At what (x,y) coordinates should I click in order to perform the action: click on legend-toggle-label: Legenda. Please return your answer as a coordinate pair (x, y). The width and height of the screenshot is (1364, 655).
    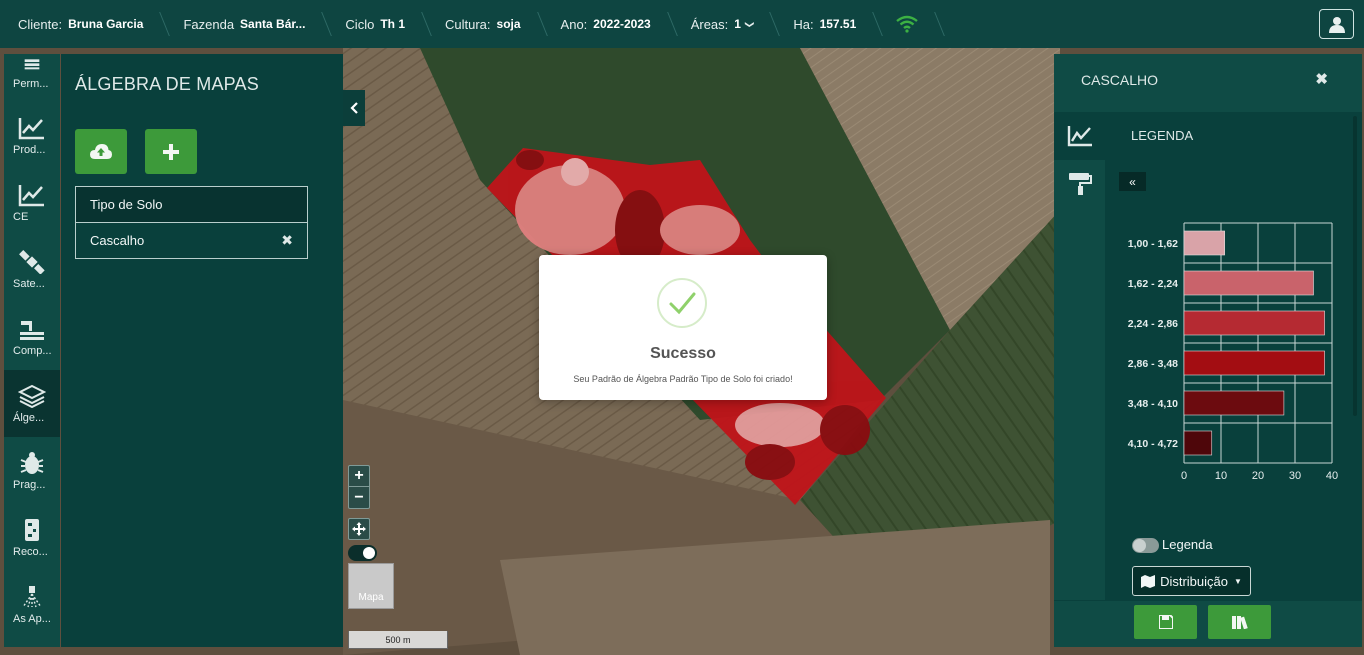
    Looking at the image, I should click on (1187, 544).